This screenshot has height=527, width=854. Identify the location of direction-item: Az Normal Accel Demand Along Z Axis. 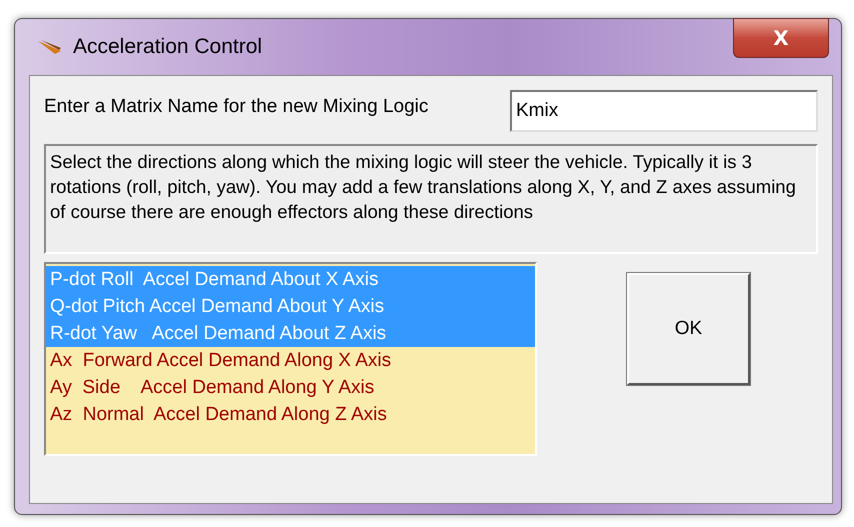
(290, 414).